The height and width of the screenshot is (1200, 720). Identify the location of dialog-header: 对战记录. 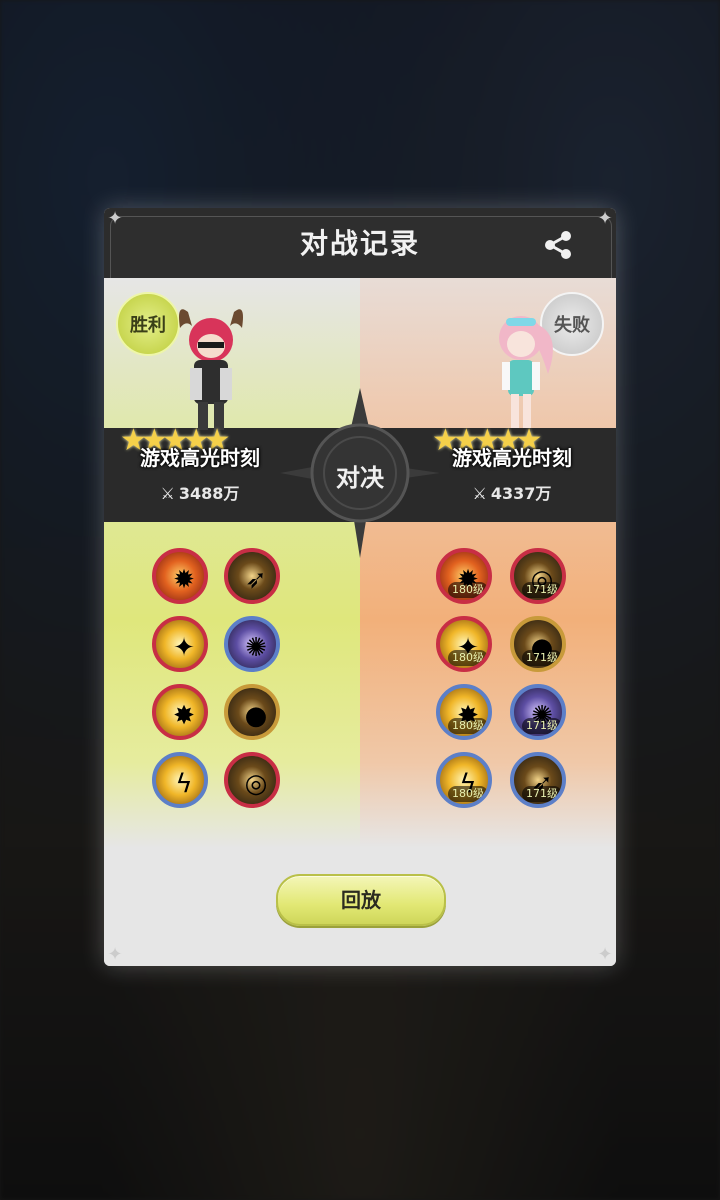
(360, 243).